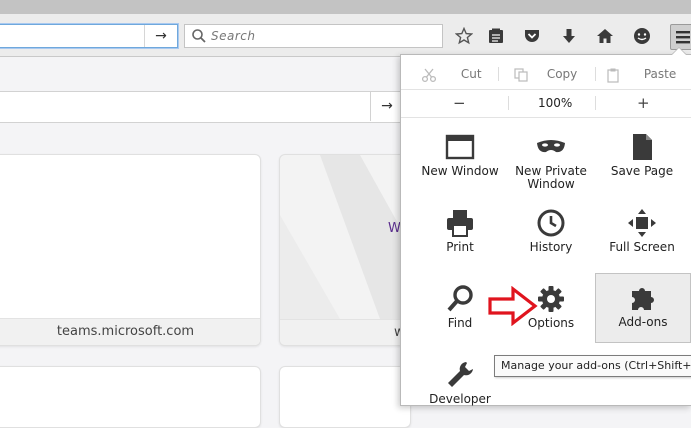 Image resolution: width=691 pixels, height=428 pixels. Describe the element at coordinates (460, 147) in the screenshot. I see `window-icon` at that location.